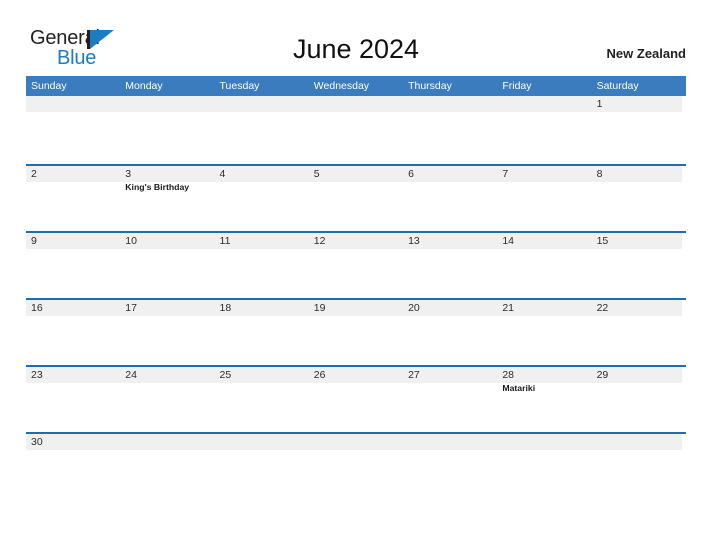 Image resolution: width=712 pixels, height=550 pixels. I want to click on weekday-header-saturday: Saturday, so click(617, 86).